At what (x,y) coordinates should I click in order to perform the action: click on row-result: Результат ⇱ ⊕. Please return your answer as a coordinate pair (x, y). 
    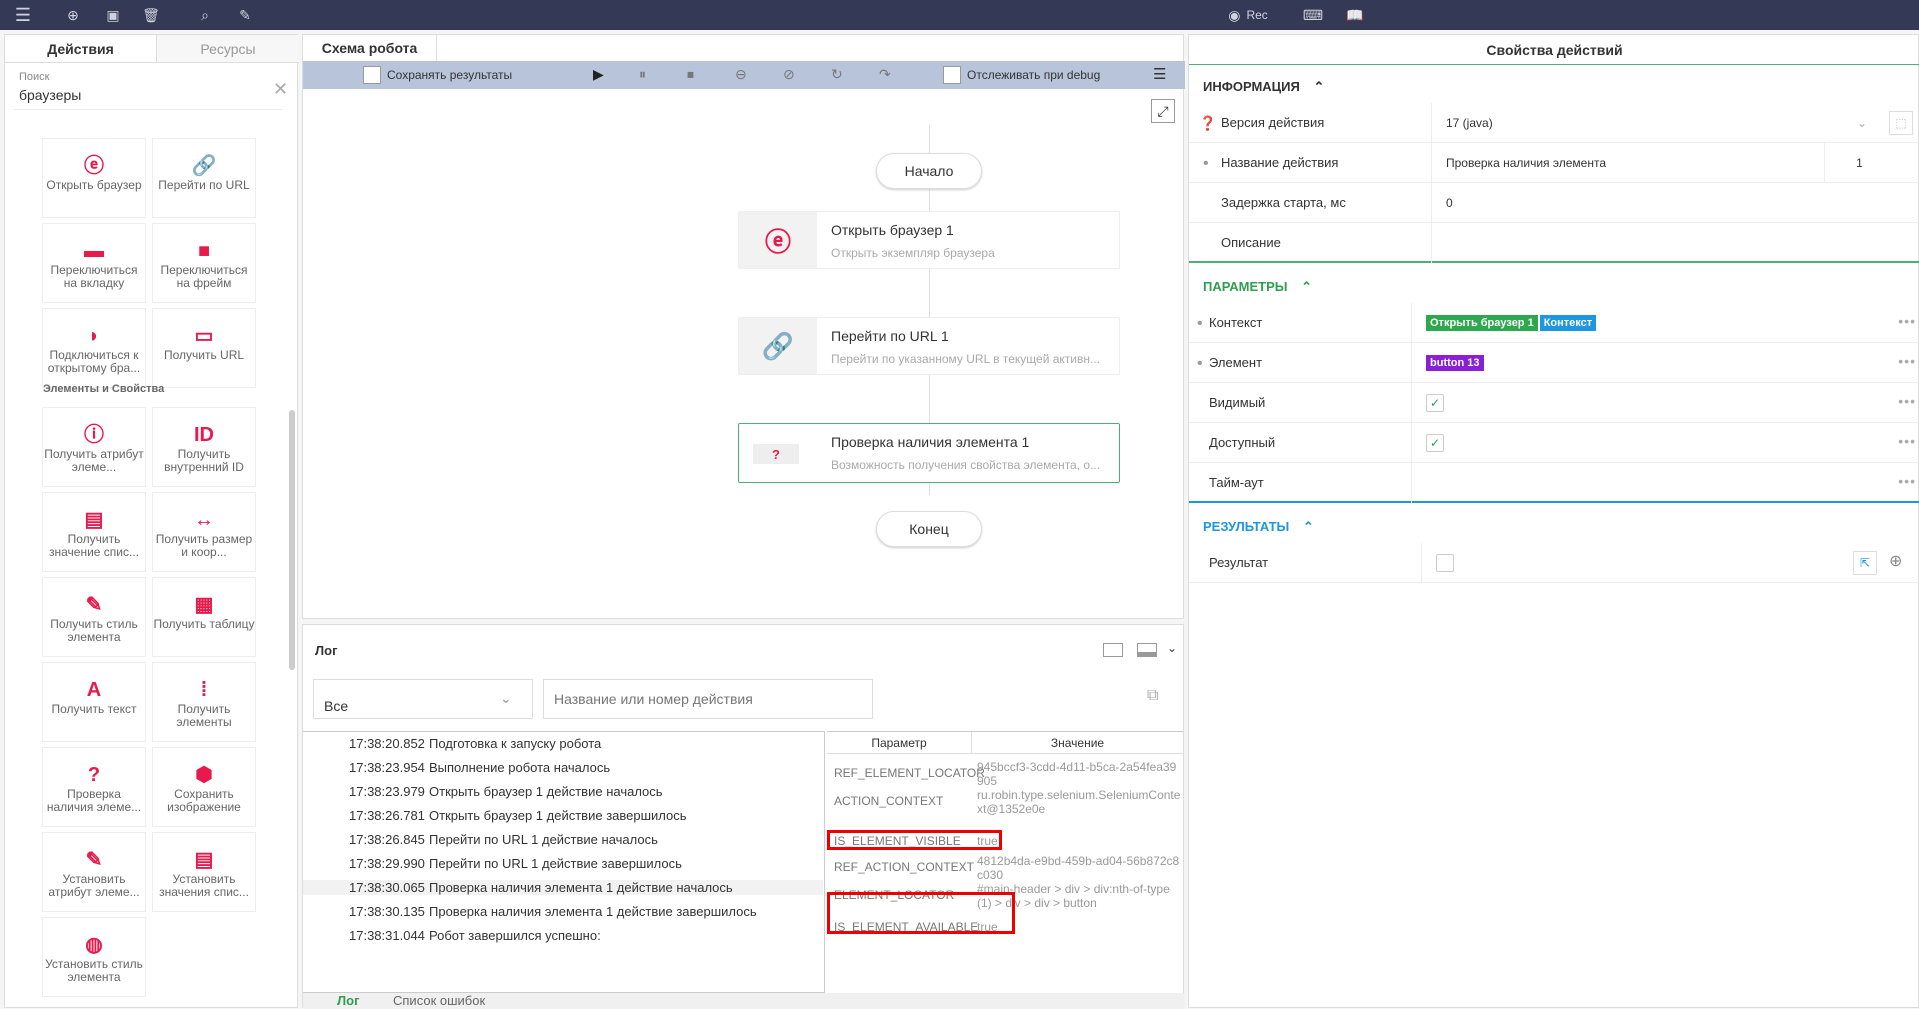
    Looking at the image, I should click on (1554, 563).